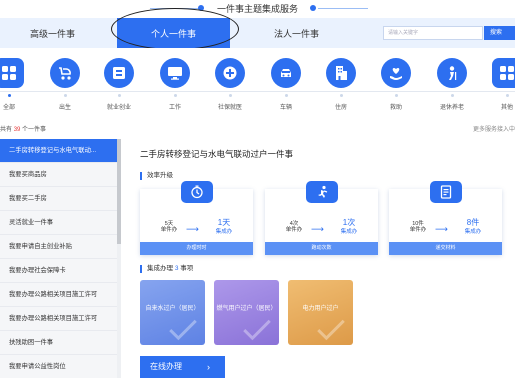 This screenshot has height=378, width=515. Describe the element at coordinates (322, 192) in the screenshot. I see `runner-icon` at that location.